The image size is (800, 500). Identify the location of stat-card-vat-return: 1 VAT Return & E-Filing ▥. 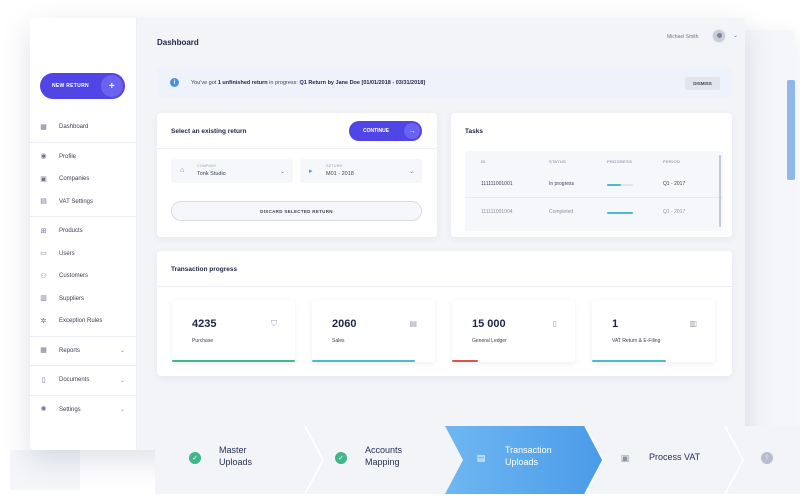
(653, 331).